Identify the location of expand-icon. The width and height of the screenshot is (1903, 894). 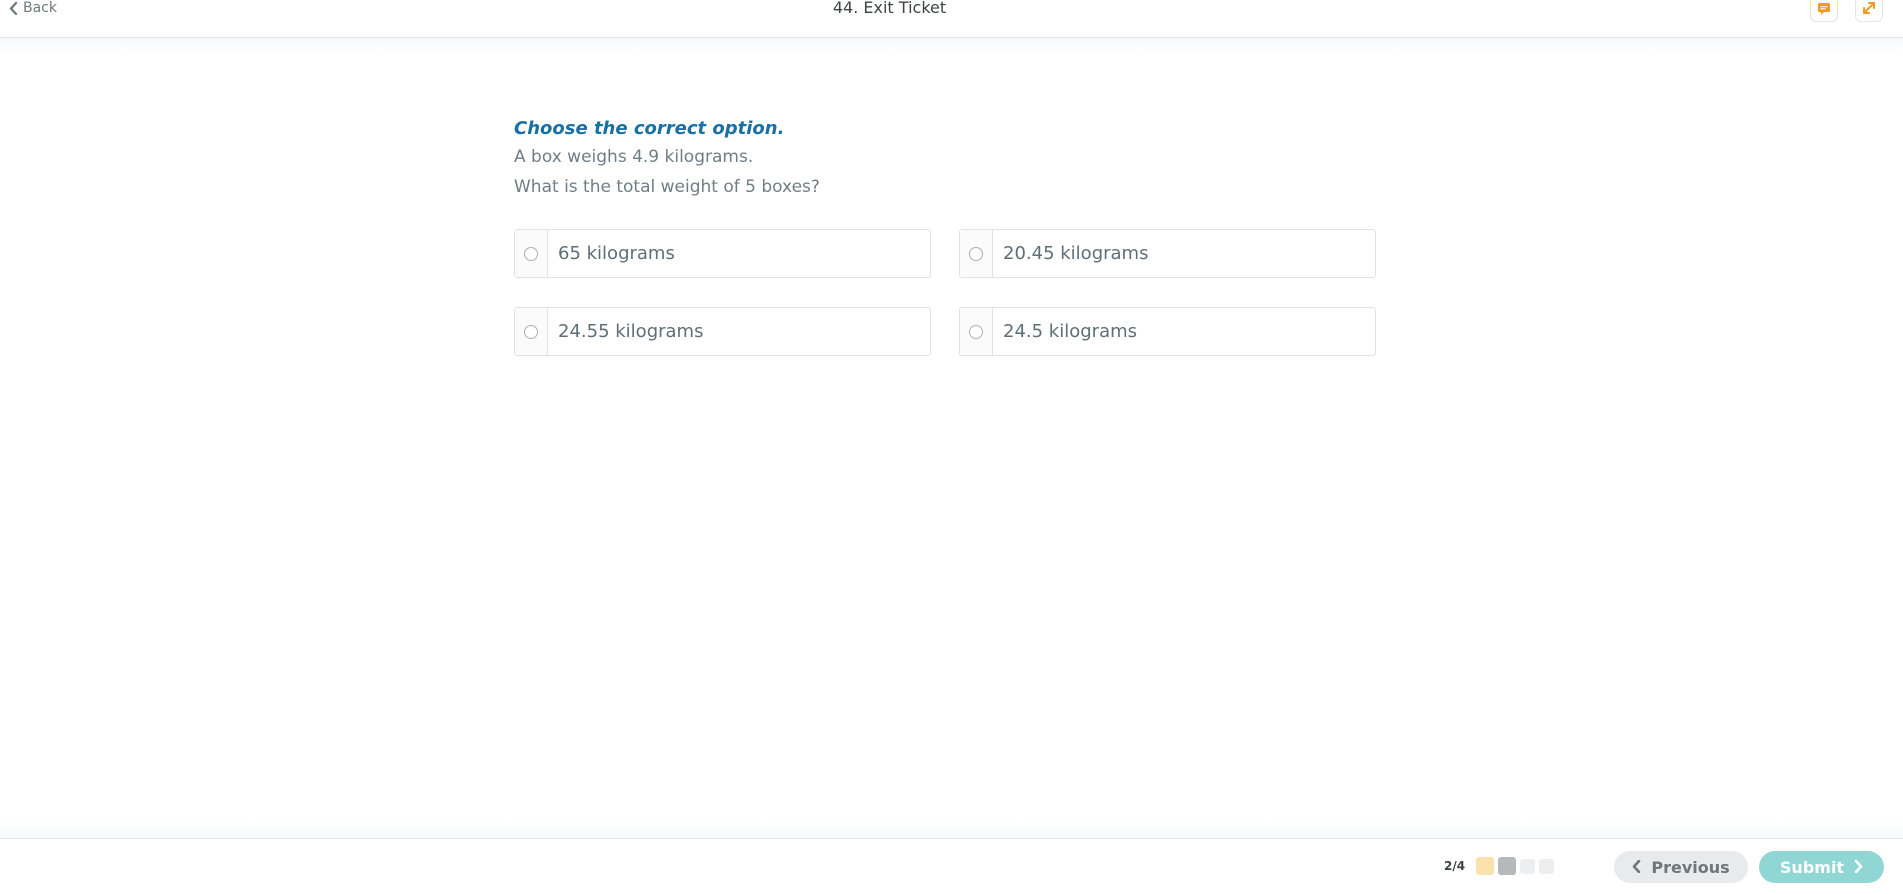
(1869, 9).